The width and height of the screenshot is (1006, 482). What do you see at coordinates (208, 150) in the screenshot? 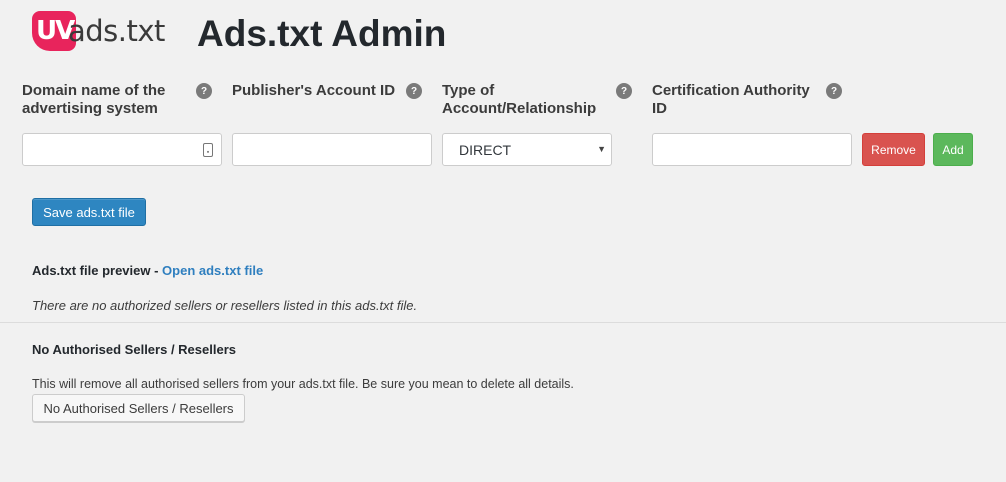
I see `contact-card-icon: ▪` at bounding box center [208, 150].